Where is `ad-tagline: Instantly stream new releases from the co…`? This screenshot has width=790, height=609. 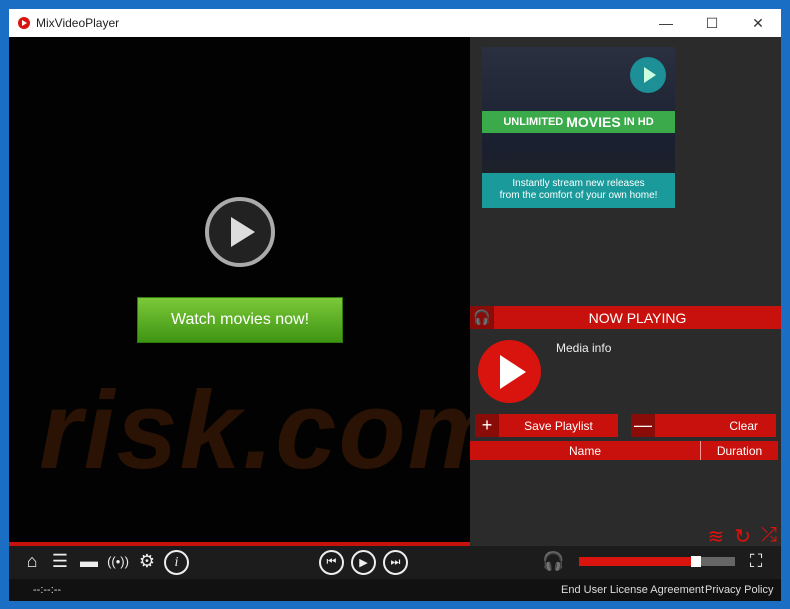 ad-tagline: Instantly stream new releases from the co… is located at coordinates (578, 190).